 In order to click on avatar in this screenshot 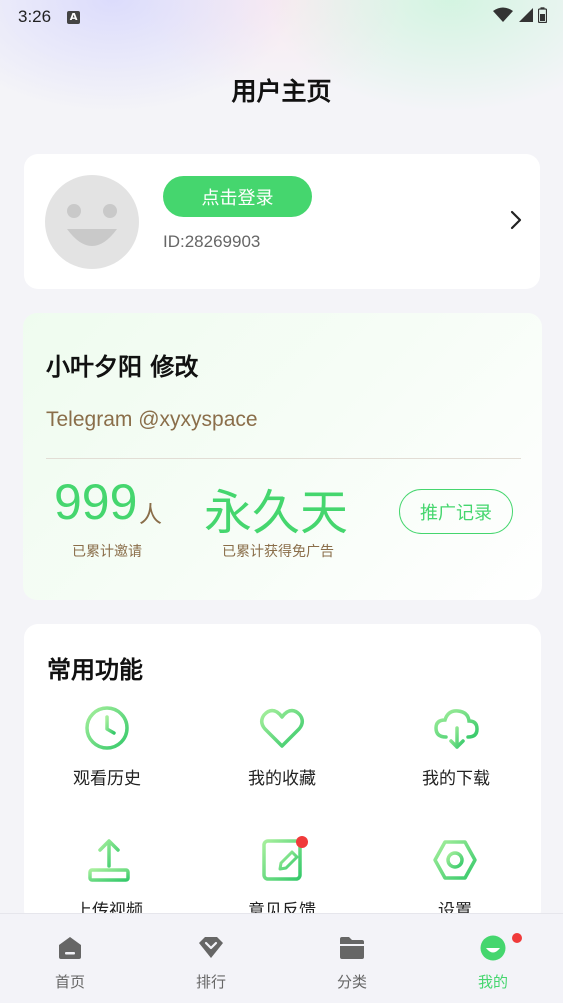, I will do `click(92, 222)`.